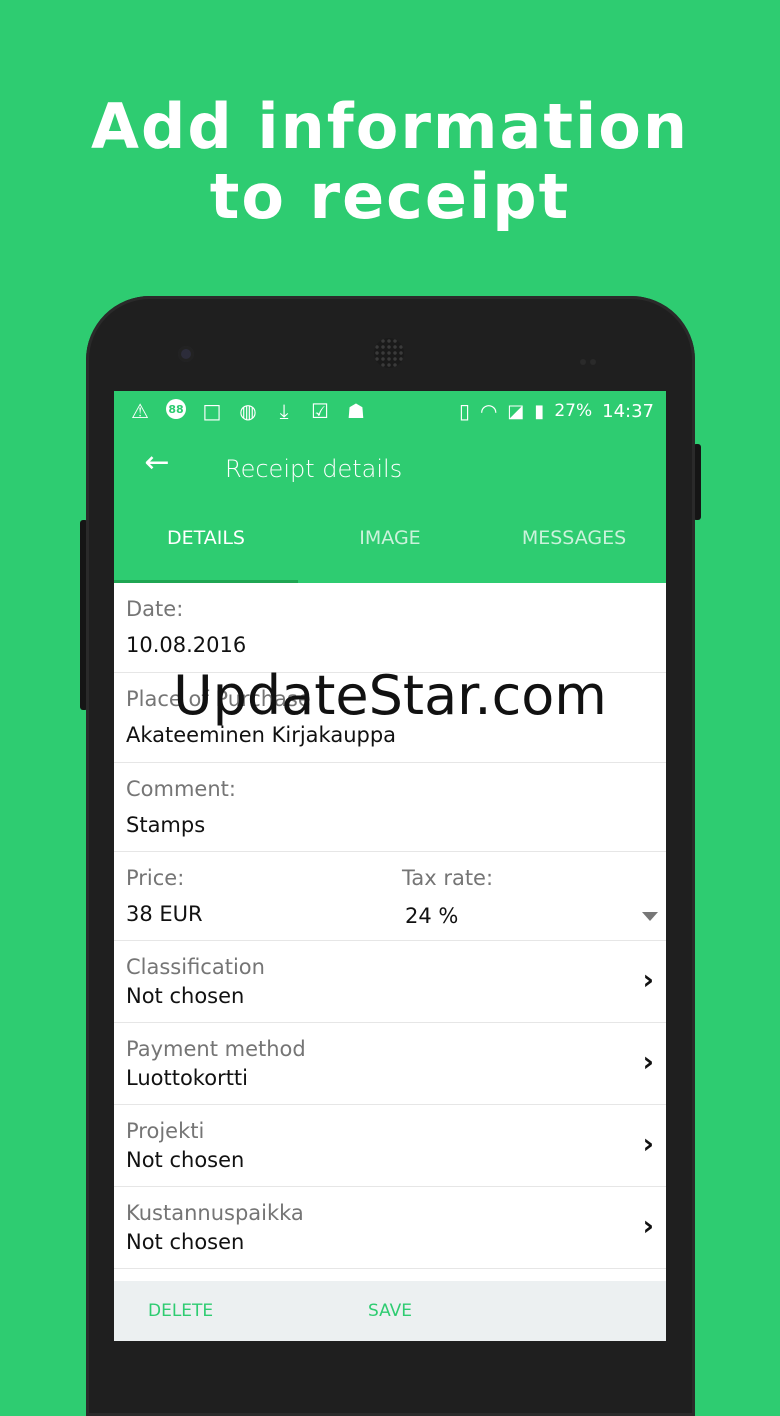 This screenshot has width=780, height=1416. I want to click on payment-method-value: Luottokortti, so click(187, 1078).